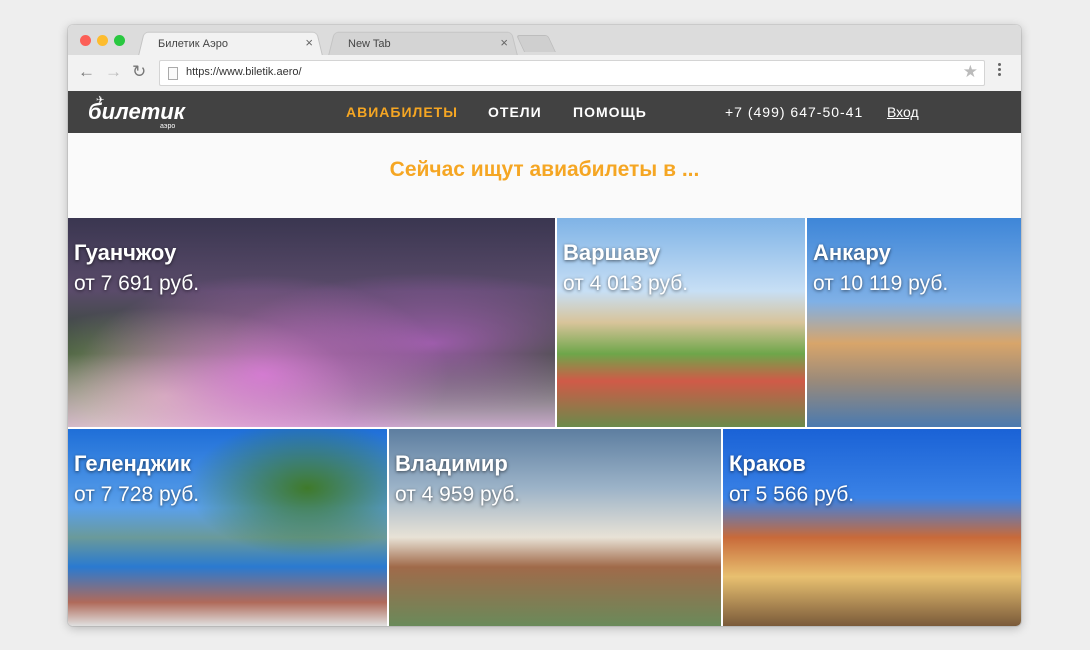  I want to click on destination-tile-warsaw: Варшаву от 4 013 руб., so click(681, 322).